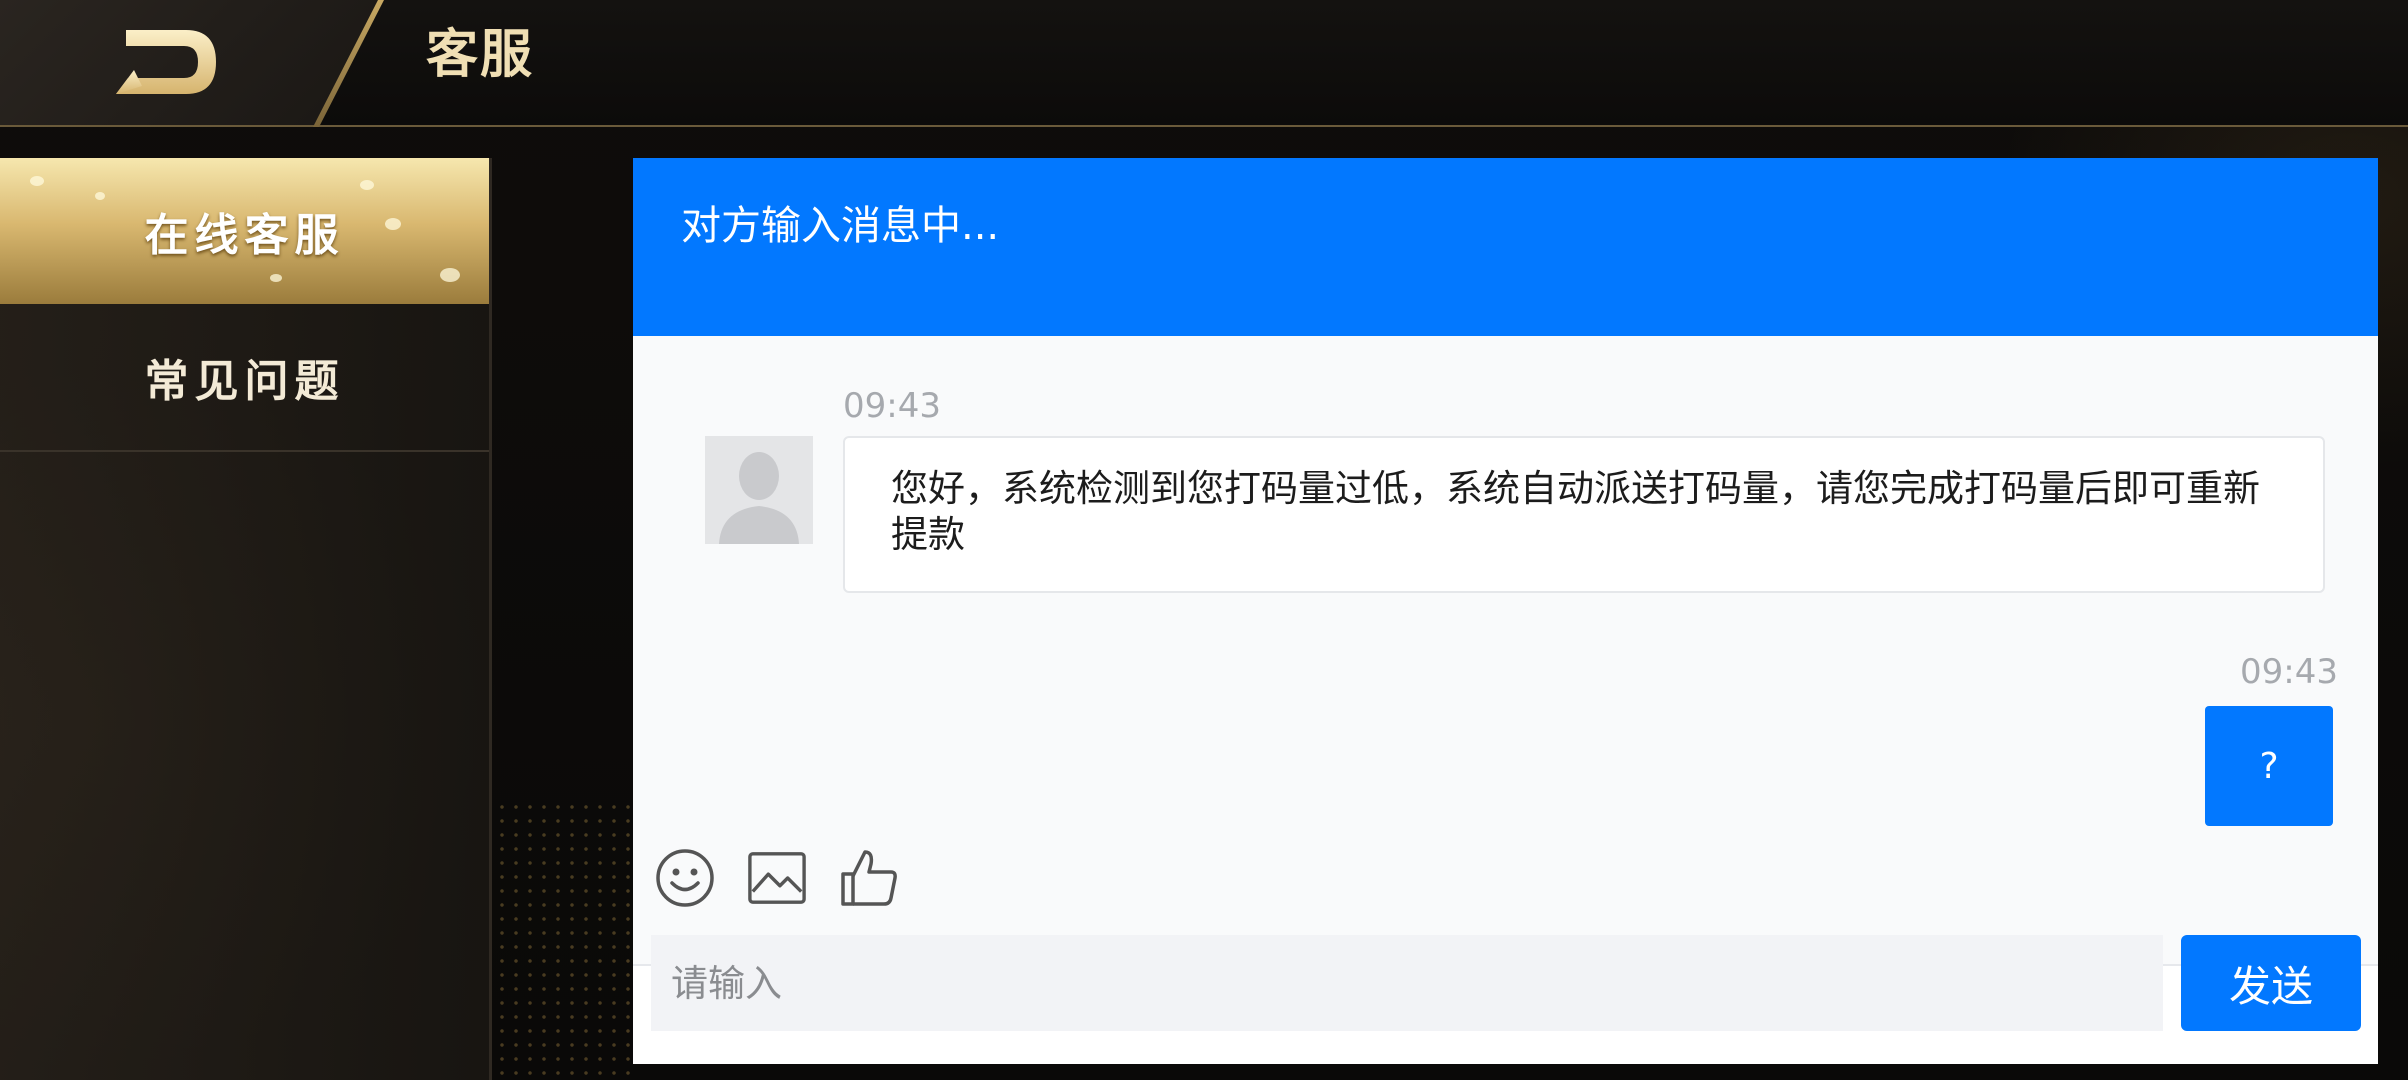 This screenshot has width=2408, height=1080. I want to click on thumbs-up-button, so click(869, 878).